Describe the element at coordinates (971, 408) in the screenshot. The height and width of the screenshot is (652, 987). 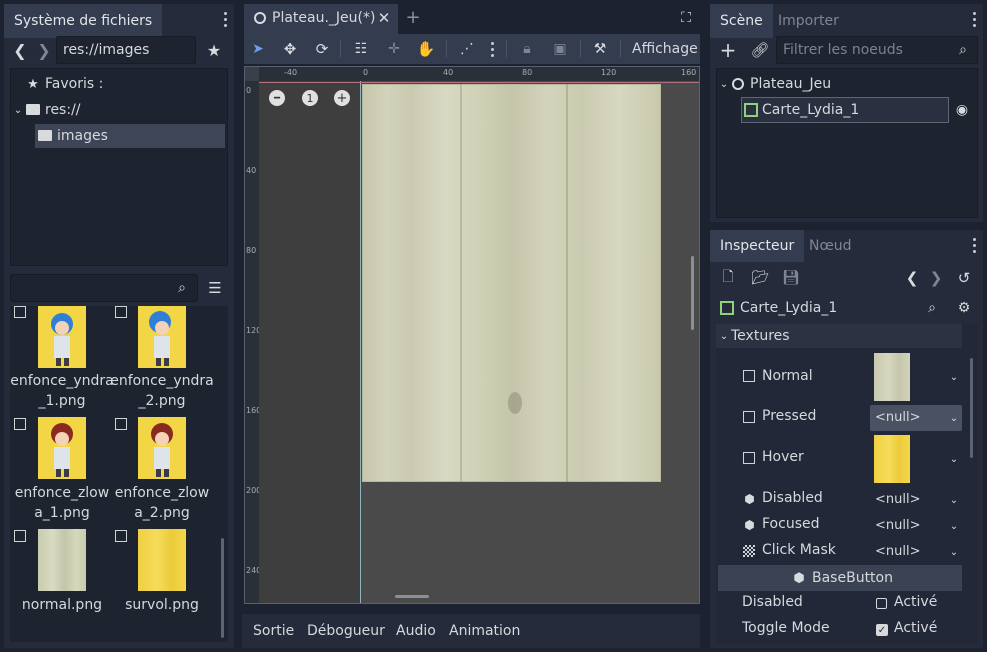
I see `inspector-scrollbar` at that location.